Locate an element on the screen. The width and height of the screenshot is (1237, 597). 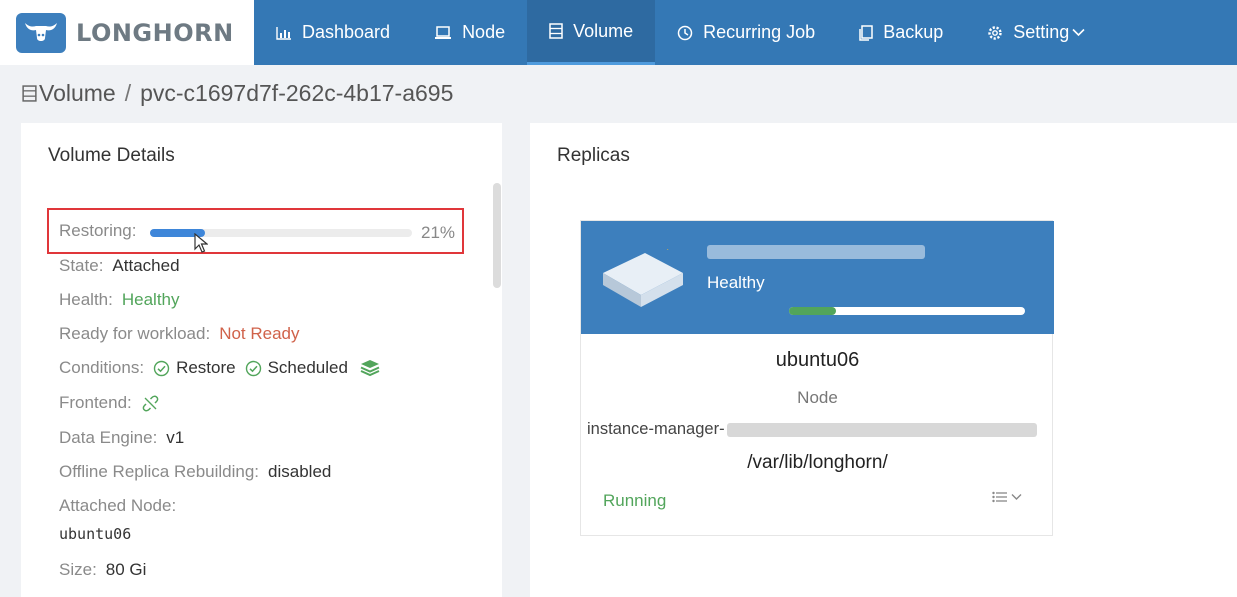
mouse-cursor-icon is located at coordinates (201, 245).